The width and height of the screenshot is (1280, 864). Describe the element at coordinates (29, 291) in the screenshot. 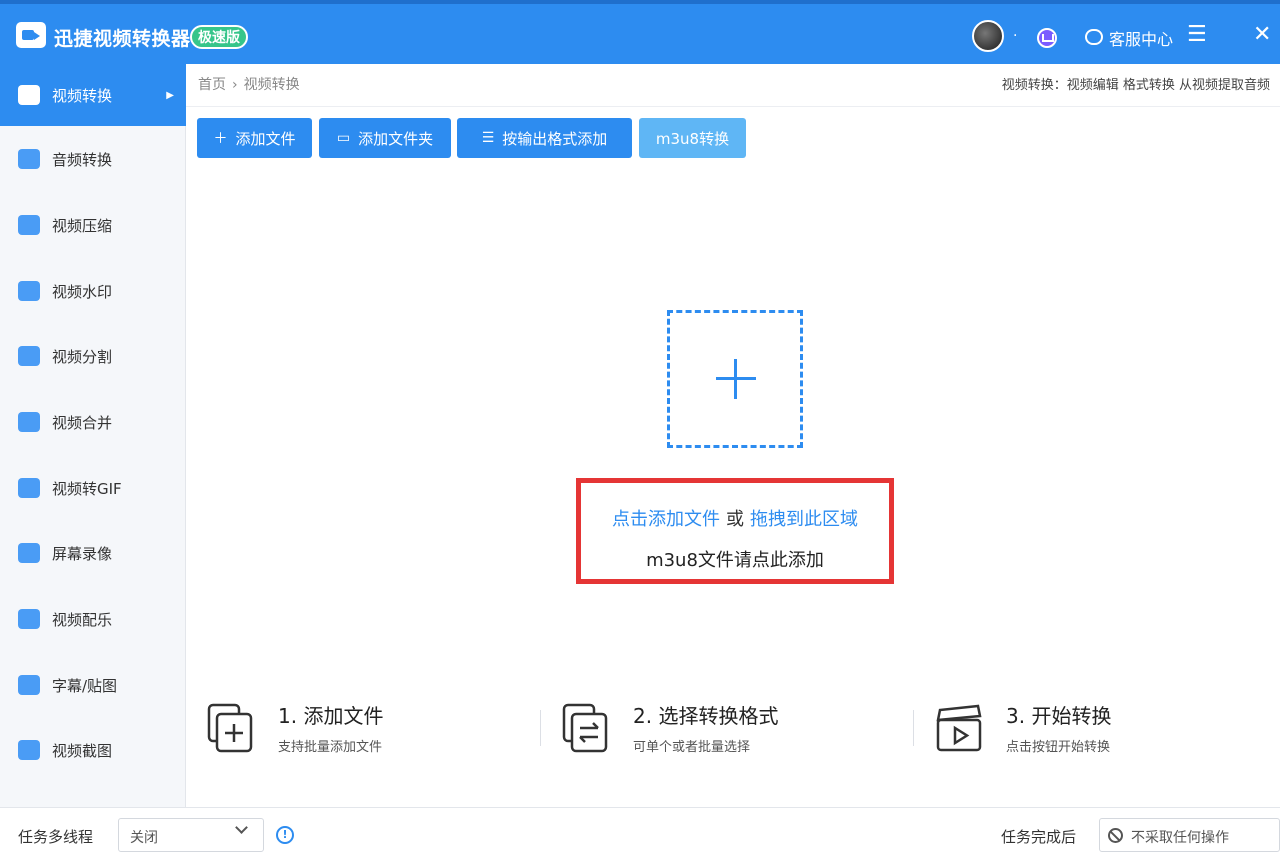

I see `video-watermark-icon` at that location.